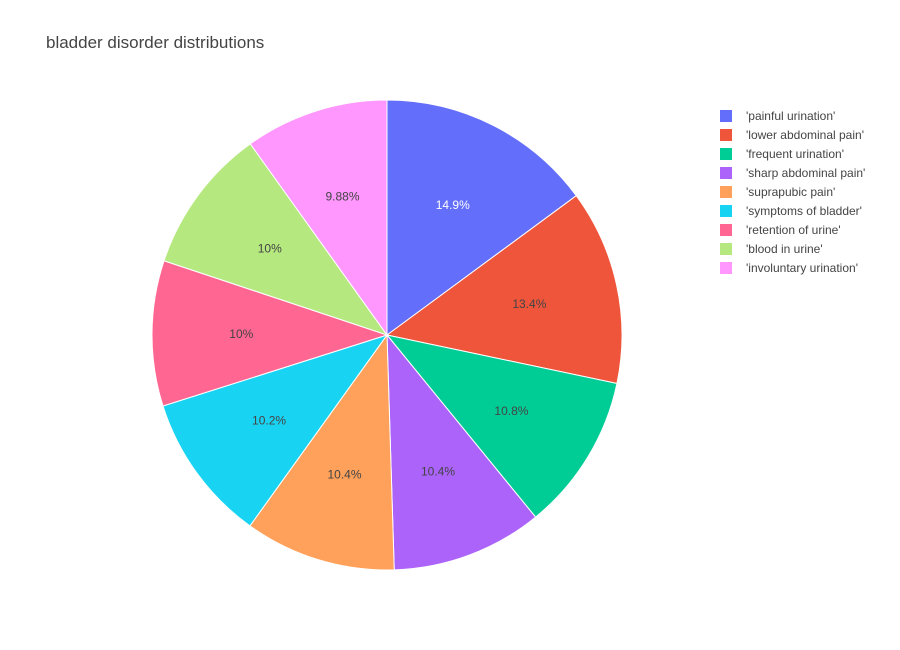 This screenshot has width=900, height=650. Describe the element at coordinates (269, 421) in the screenshot. I see `slice-value-label: 10.2%` at that location.